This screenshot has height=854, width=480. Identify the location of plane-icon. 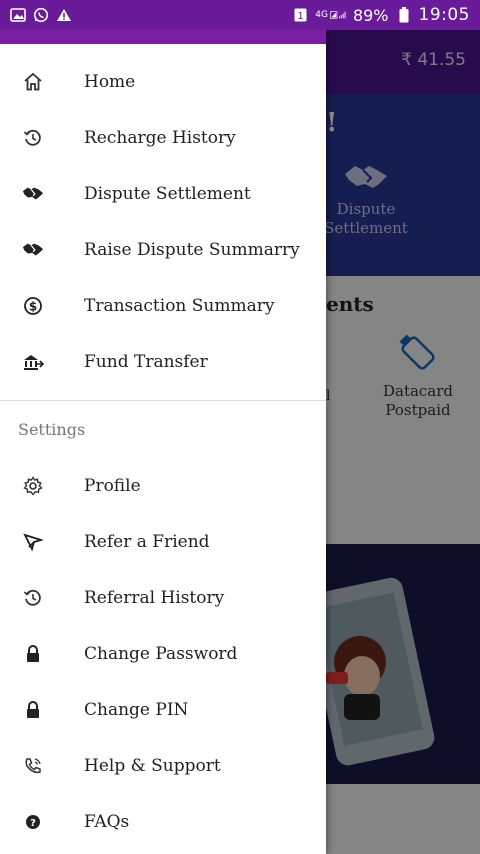
(33, 542).